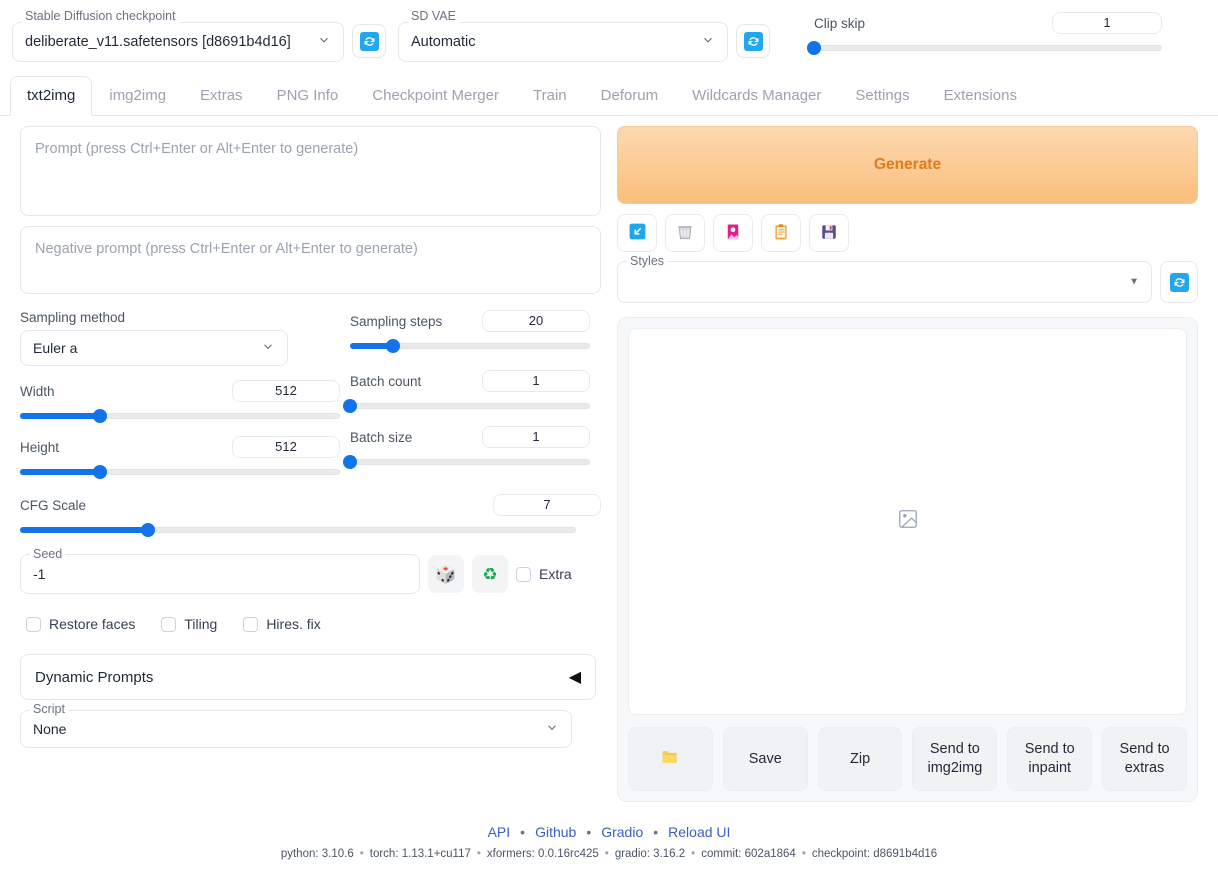  Describe the element at coordinates (251, 624) in the screenshot. I see `hires-fix-checkbox` at that location.